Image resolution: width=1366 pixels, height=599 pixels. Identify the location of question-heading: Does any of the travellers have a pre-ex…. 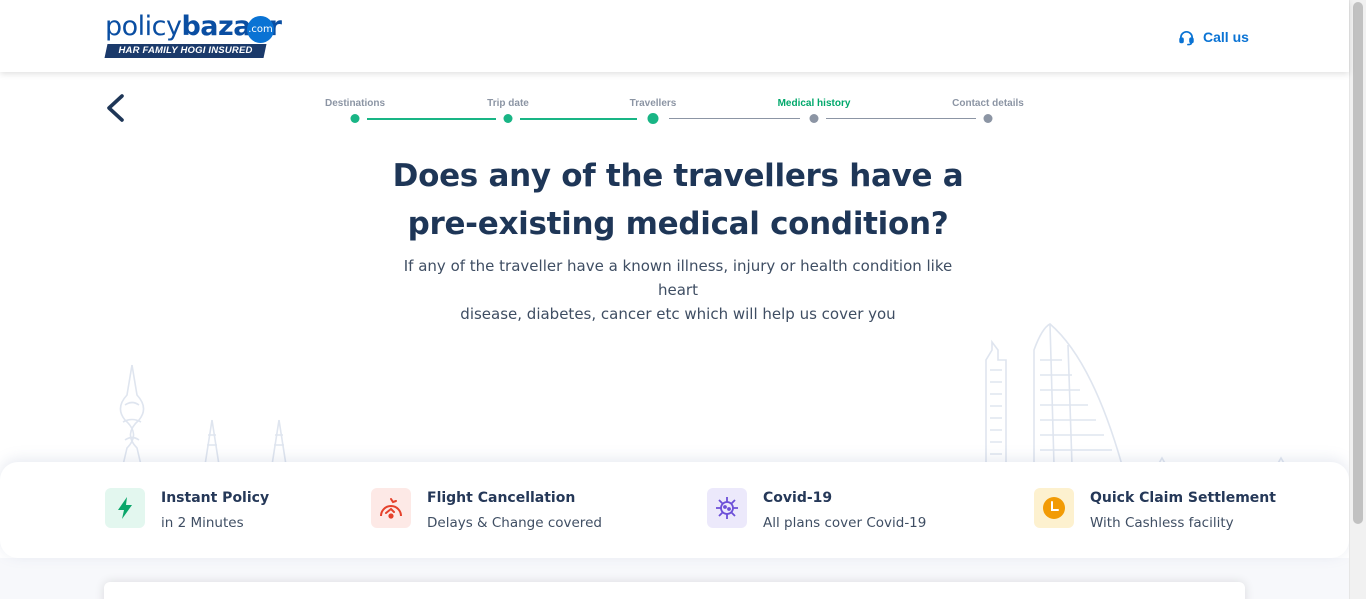
(678, 200).